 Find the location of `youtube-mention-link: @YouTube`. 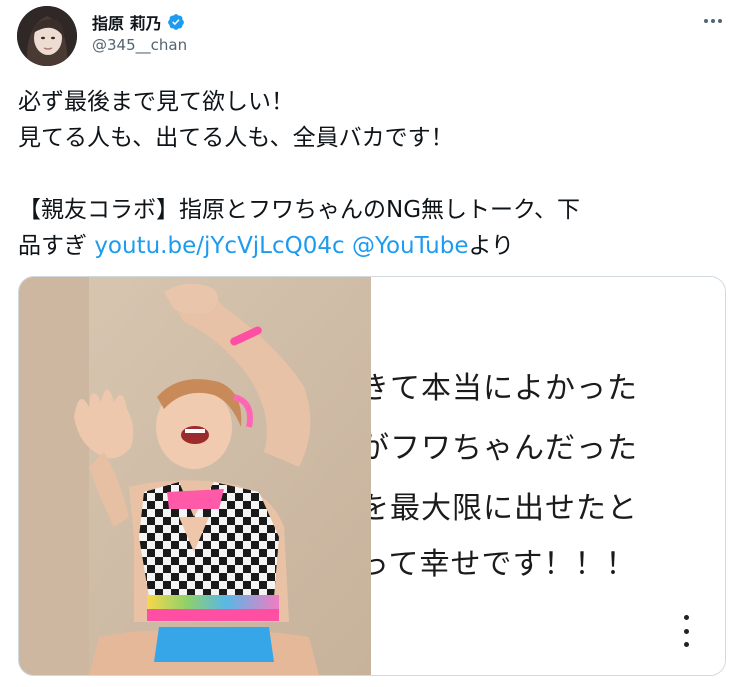

youtube-mention-link: @YouTube is located at coordinates (410, 246).